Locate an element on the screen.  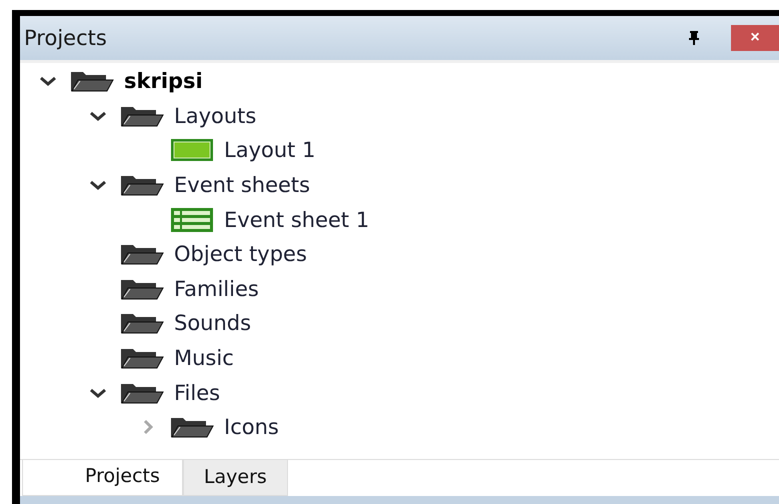
tree-item: Layout 1 is located at coordinates (270, 150).